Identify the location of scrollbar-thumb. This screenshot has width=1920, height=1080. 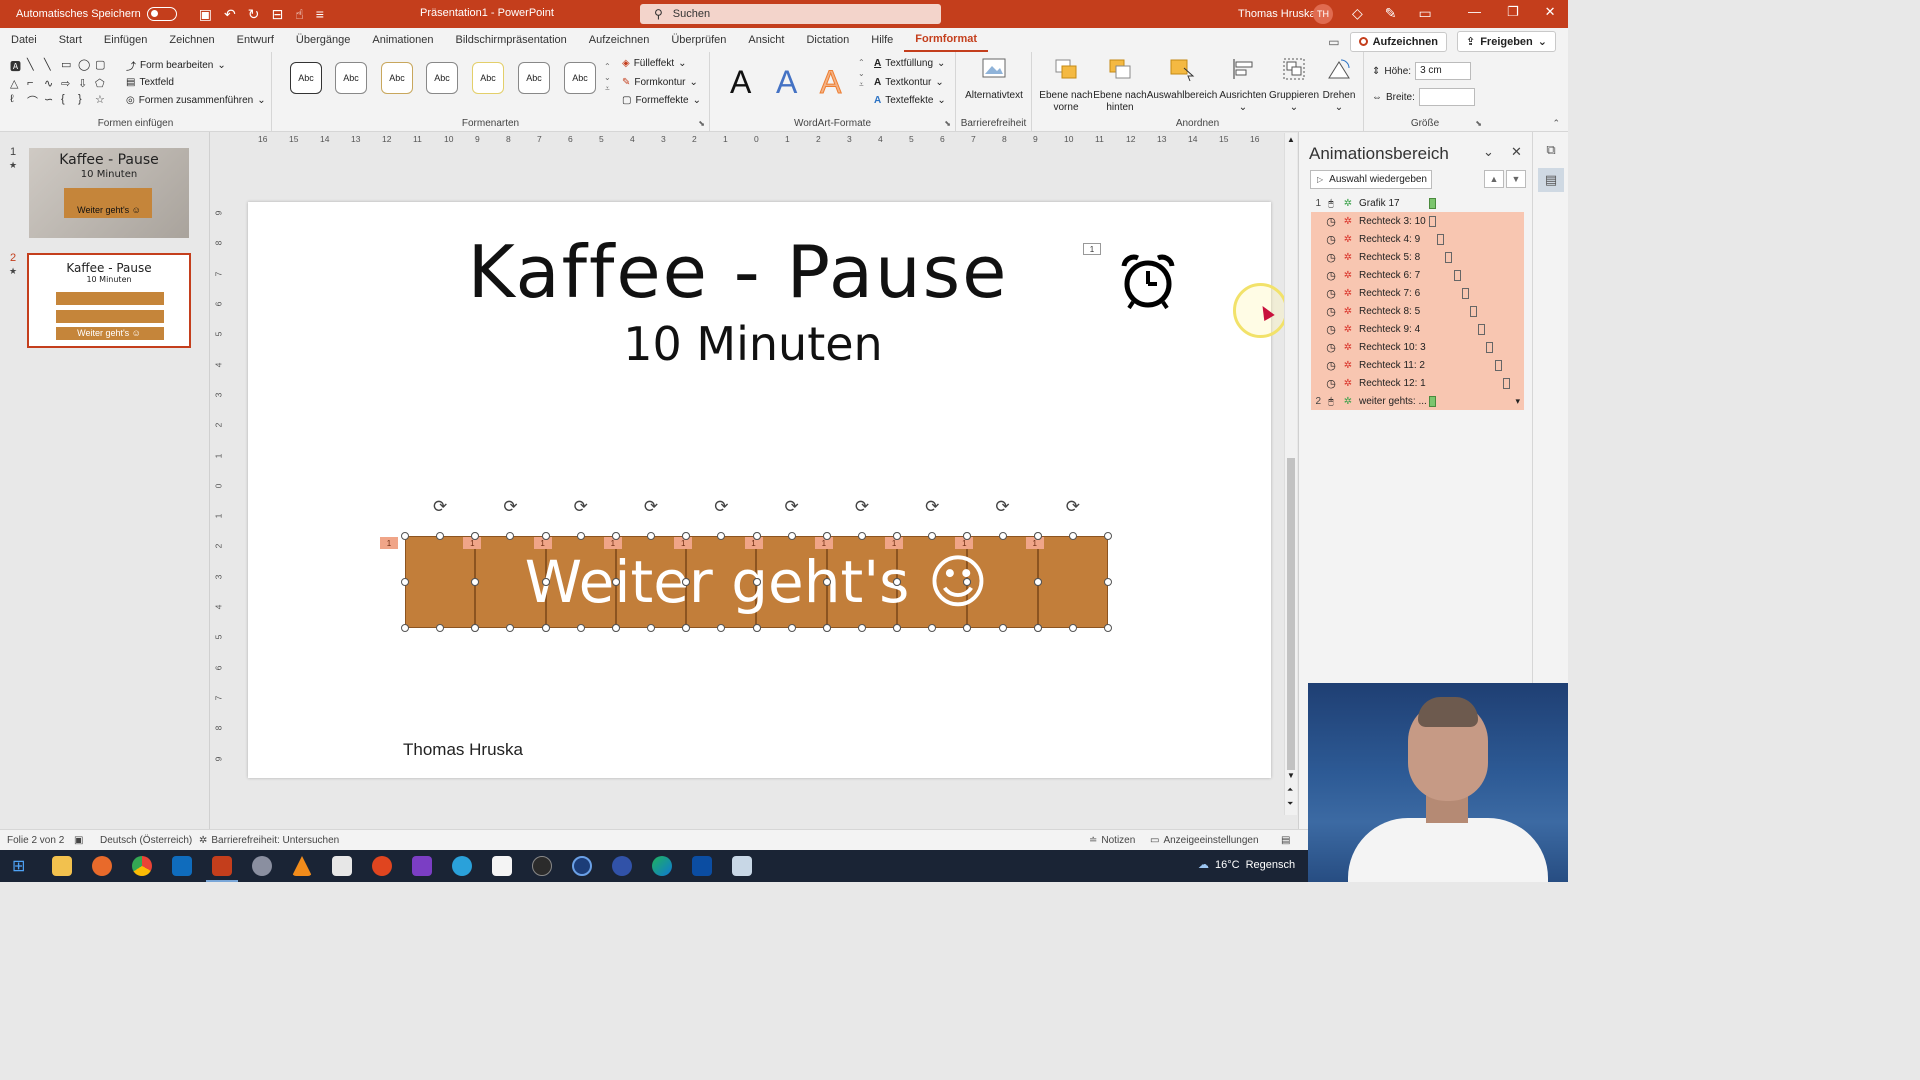
(1291, 614).